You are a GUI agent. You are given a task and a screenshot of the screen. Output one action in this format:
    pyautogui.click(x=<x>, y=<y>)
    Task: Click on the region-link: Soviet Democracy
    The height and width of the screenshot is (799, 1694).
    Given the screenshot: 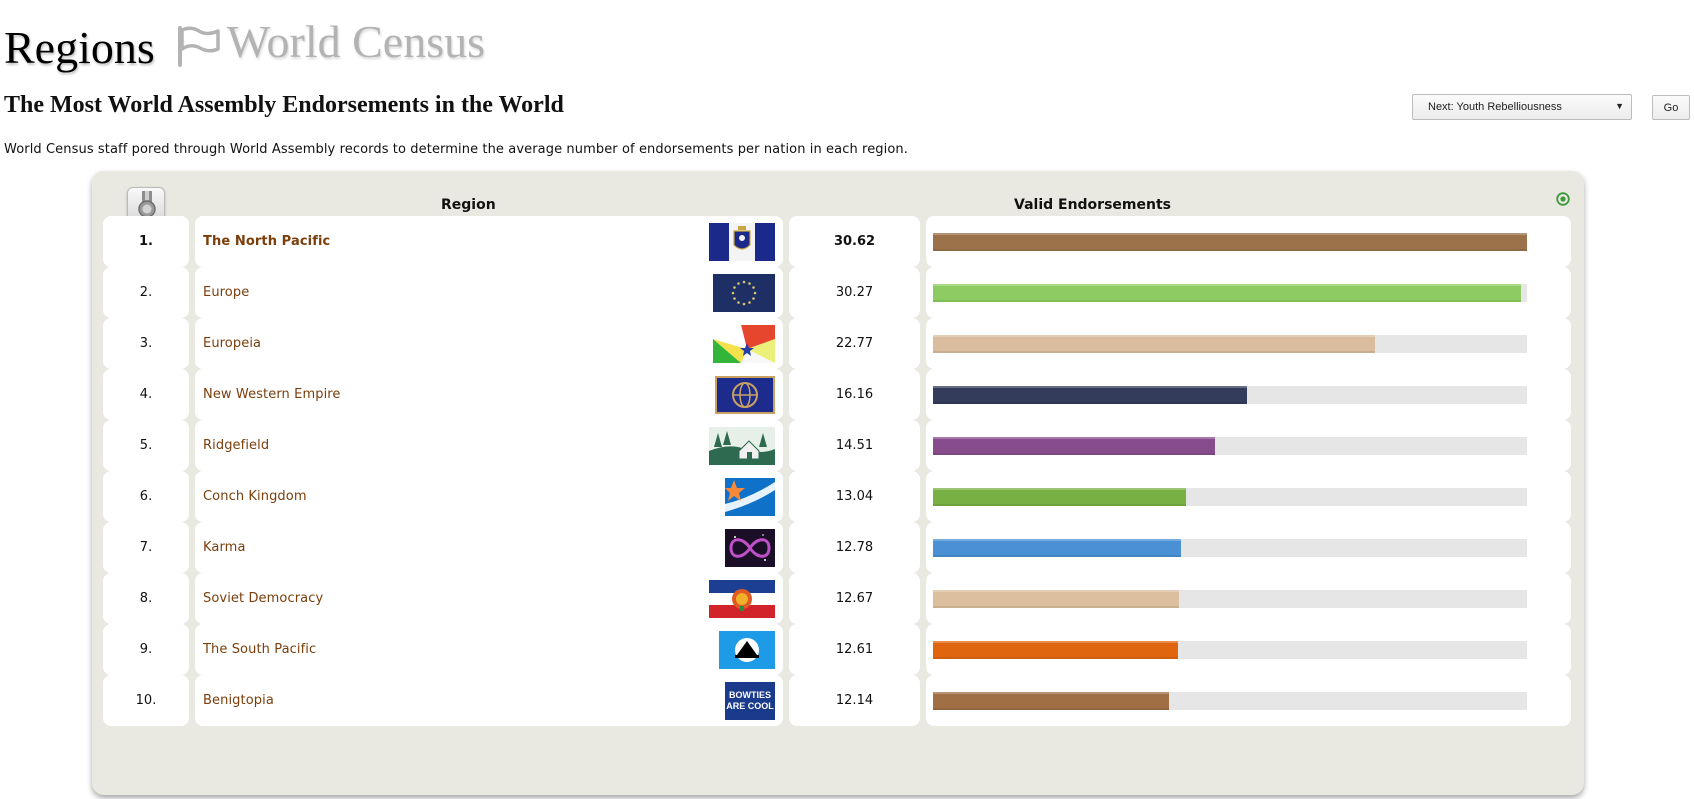 What is the action you would take?
    pyautogui.click(x=263, y=598)
    